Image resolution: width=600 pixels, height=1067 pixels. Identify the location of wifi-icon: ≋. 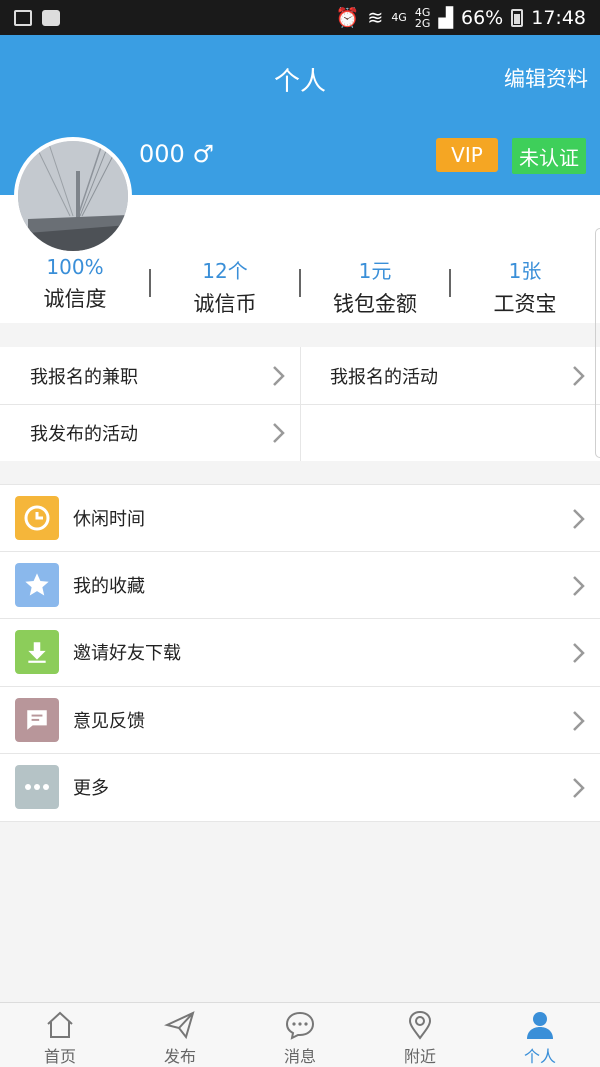
(375, 17).